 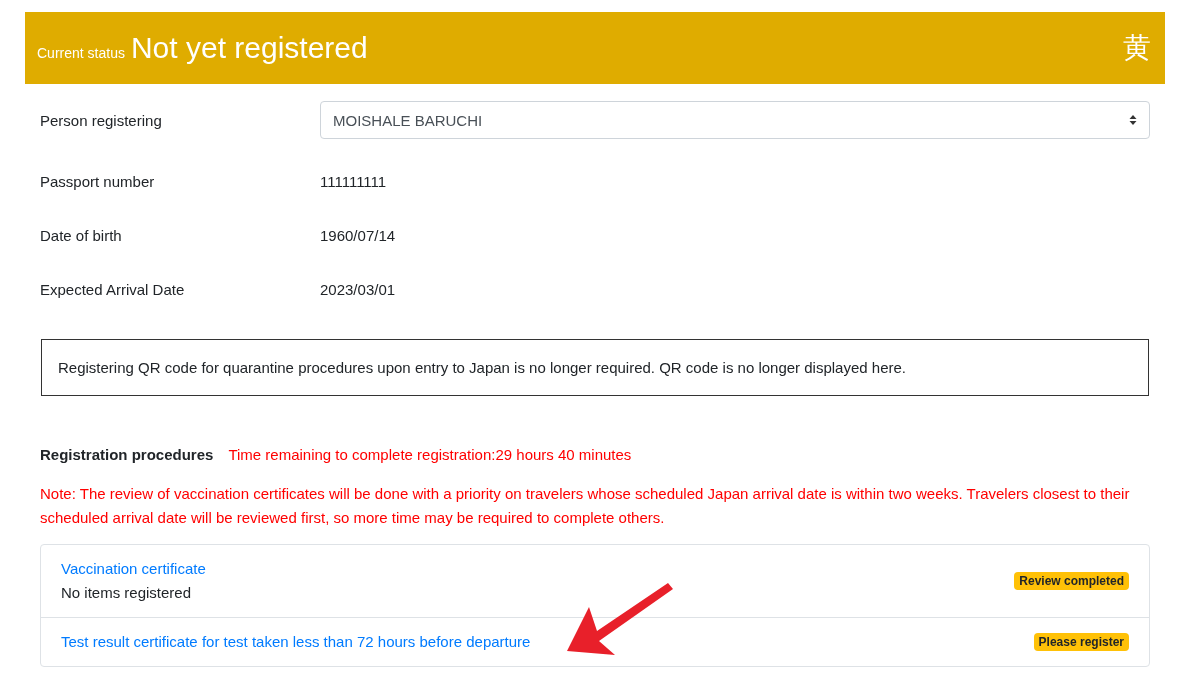 What do you see at coordinates (98, 181) in the screenshot?
I see `field-label: Passport number` at bounding box center [98, 181].